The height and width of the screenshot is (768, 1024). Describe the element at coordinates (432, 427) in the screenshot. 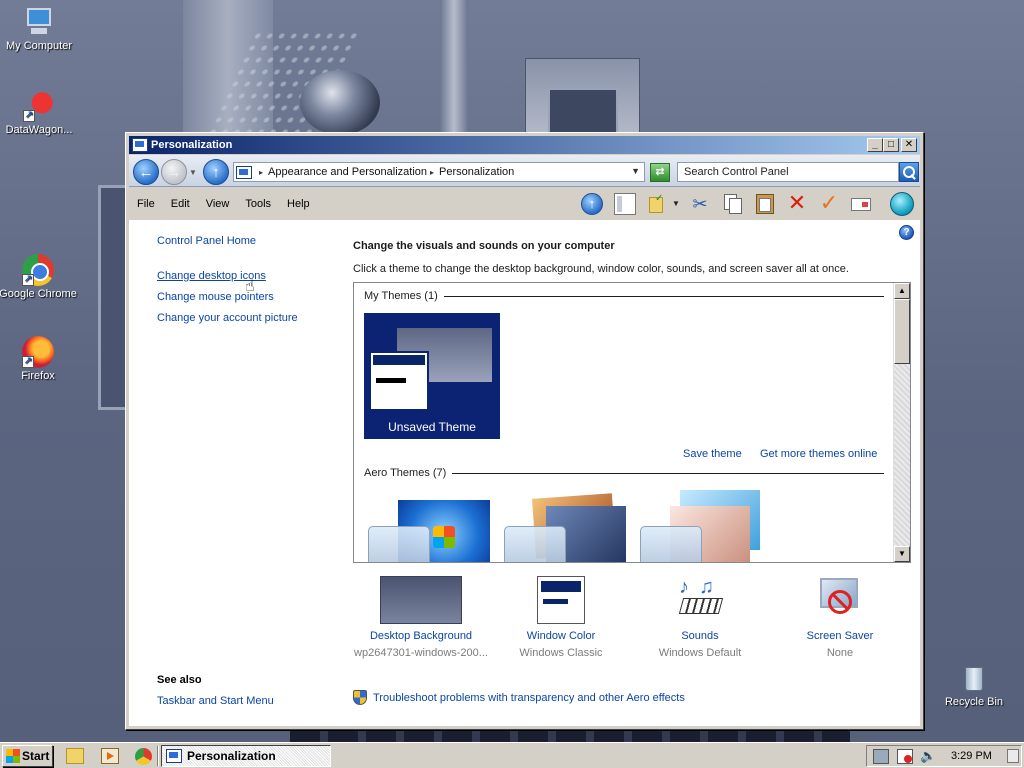

I see `theme-name: Unsaved Theme` at that location.